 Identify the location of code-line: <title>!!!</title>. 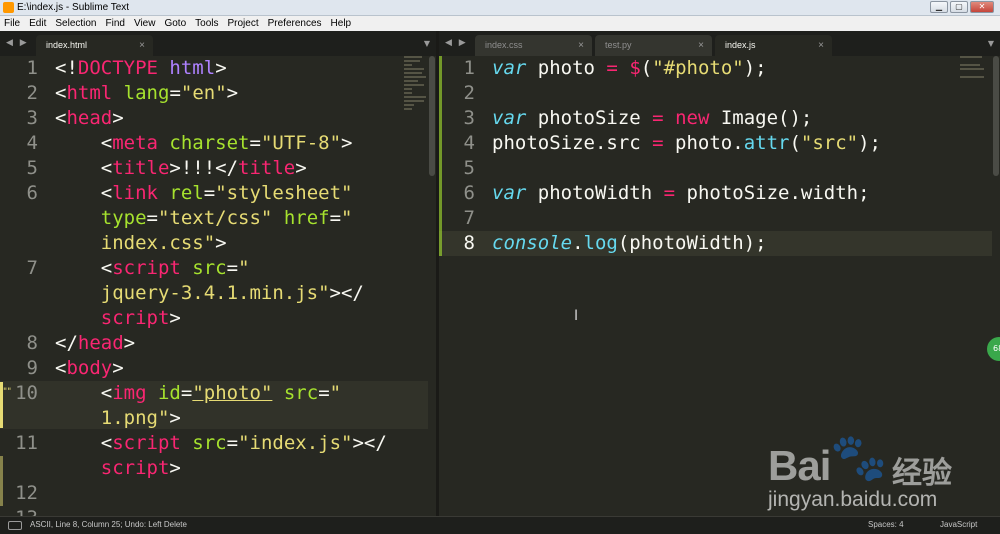
(181, 168).